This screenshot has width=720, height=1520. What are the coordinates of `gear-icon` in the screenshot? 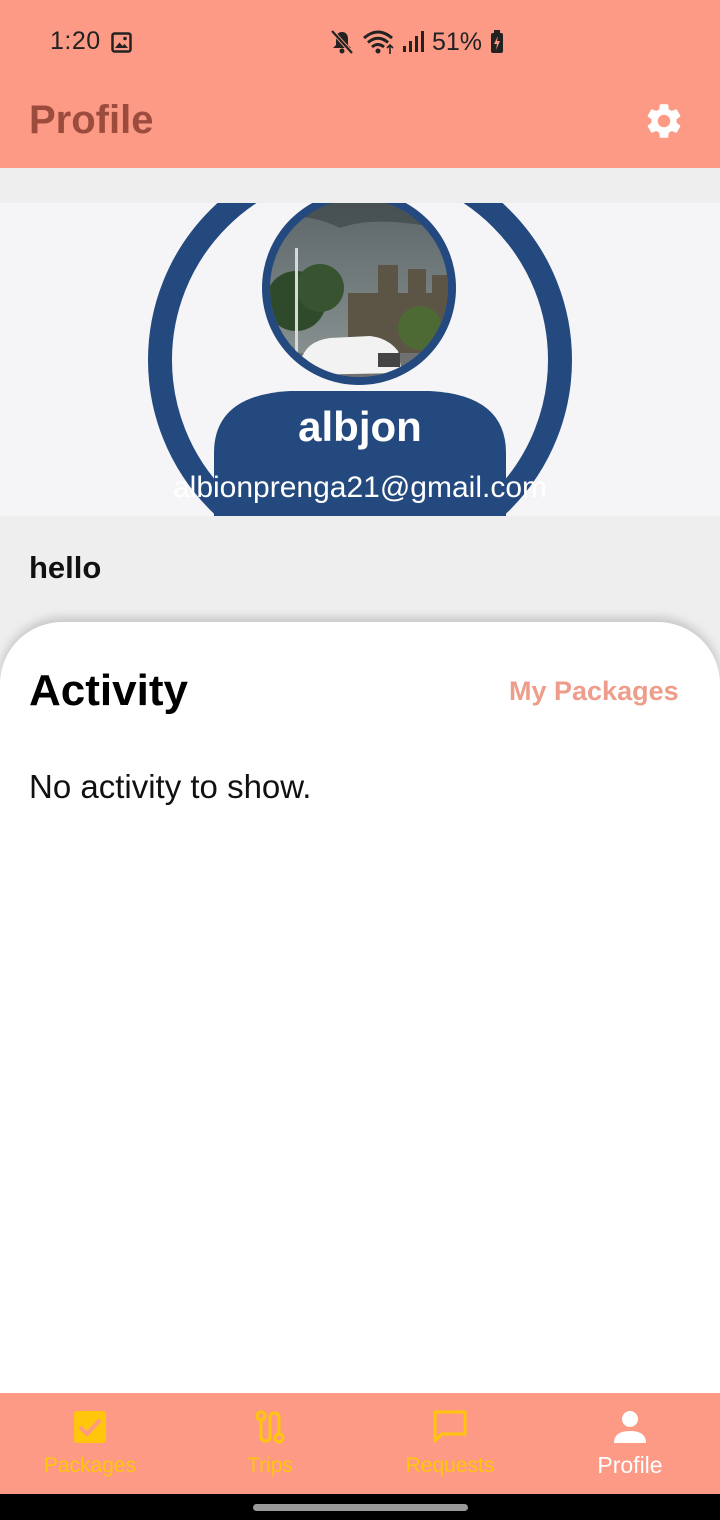 It's located at (664, 121).